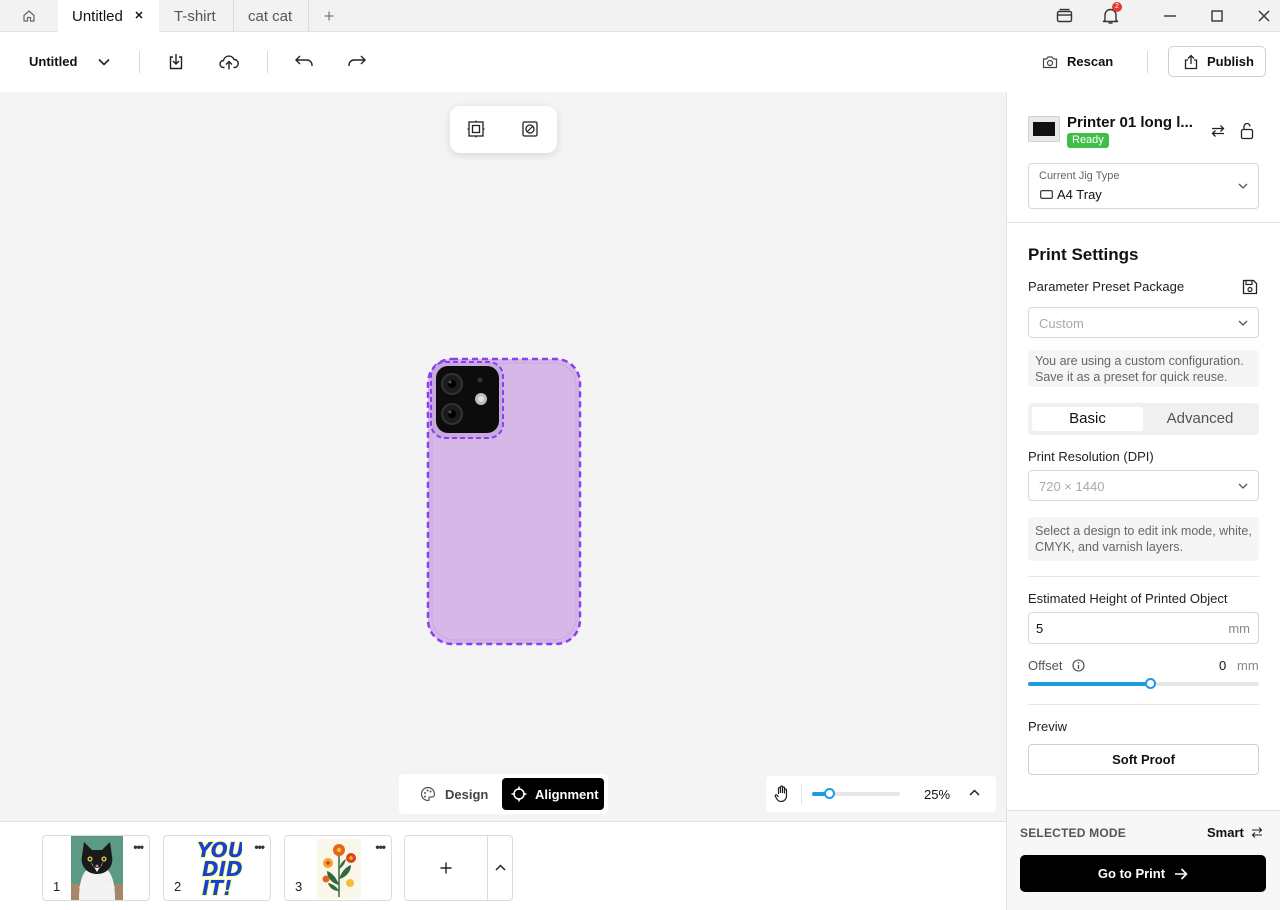  I want to click on expand-strip-button, so click(500, 867).